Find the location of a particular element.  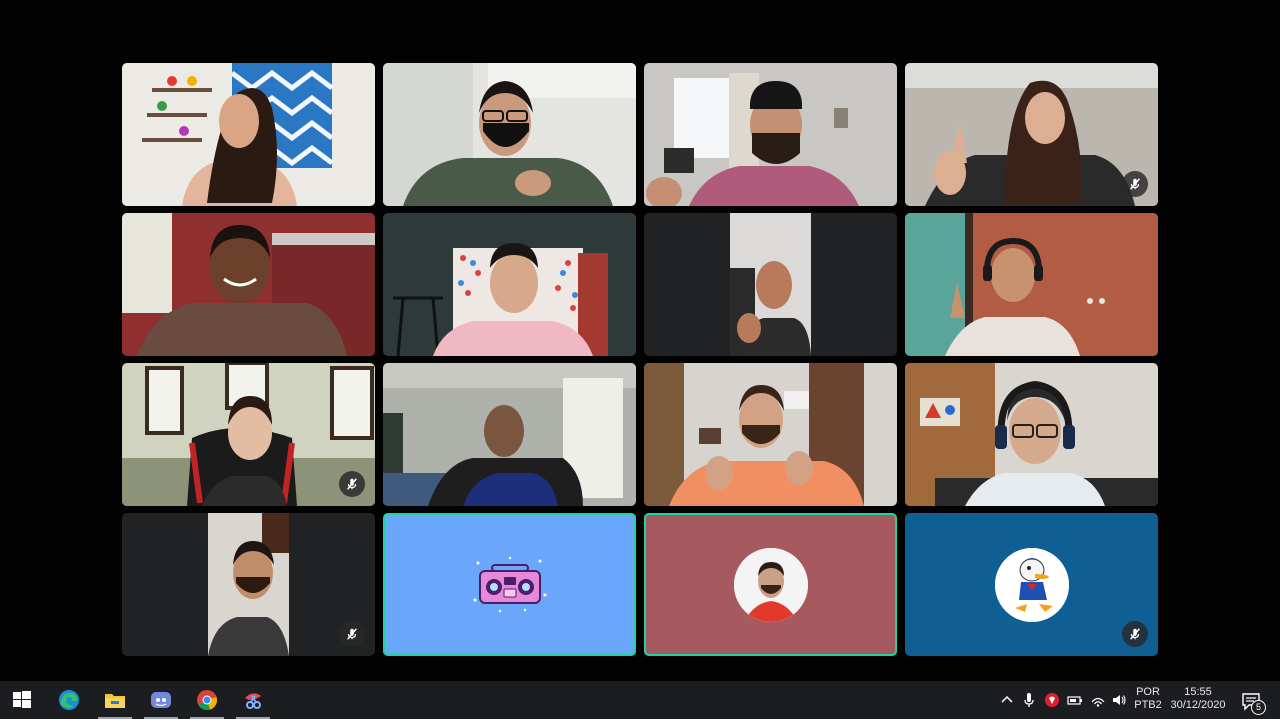

clock: 15:55 30/12/2020 is located at coordinates (1198, 699).